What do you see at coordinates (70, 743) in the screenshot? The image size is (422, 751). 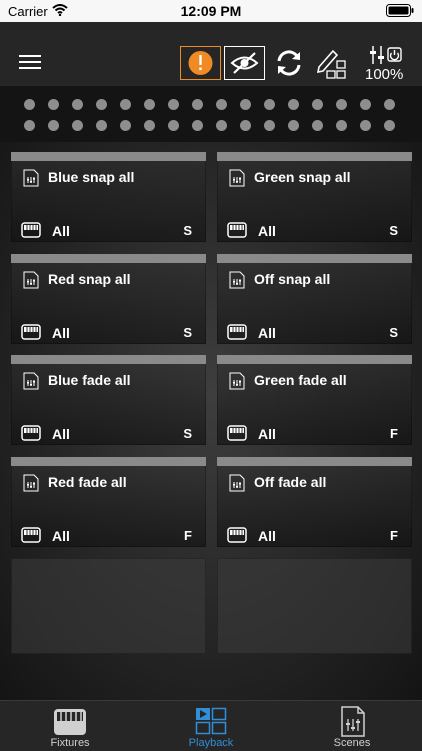 I see `tab-fixtures-label: Fixtures` at bounding box center [70, 743].